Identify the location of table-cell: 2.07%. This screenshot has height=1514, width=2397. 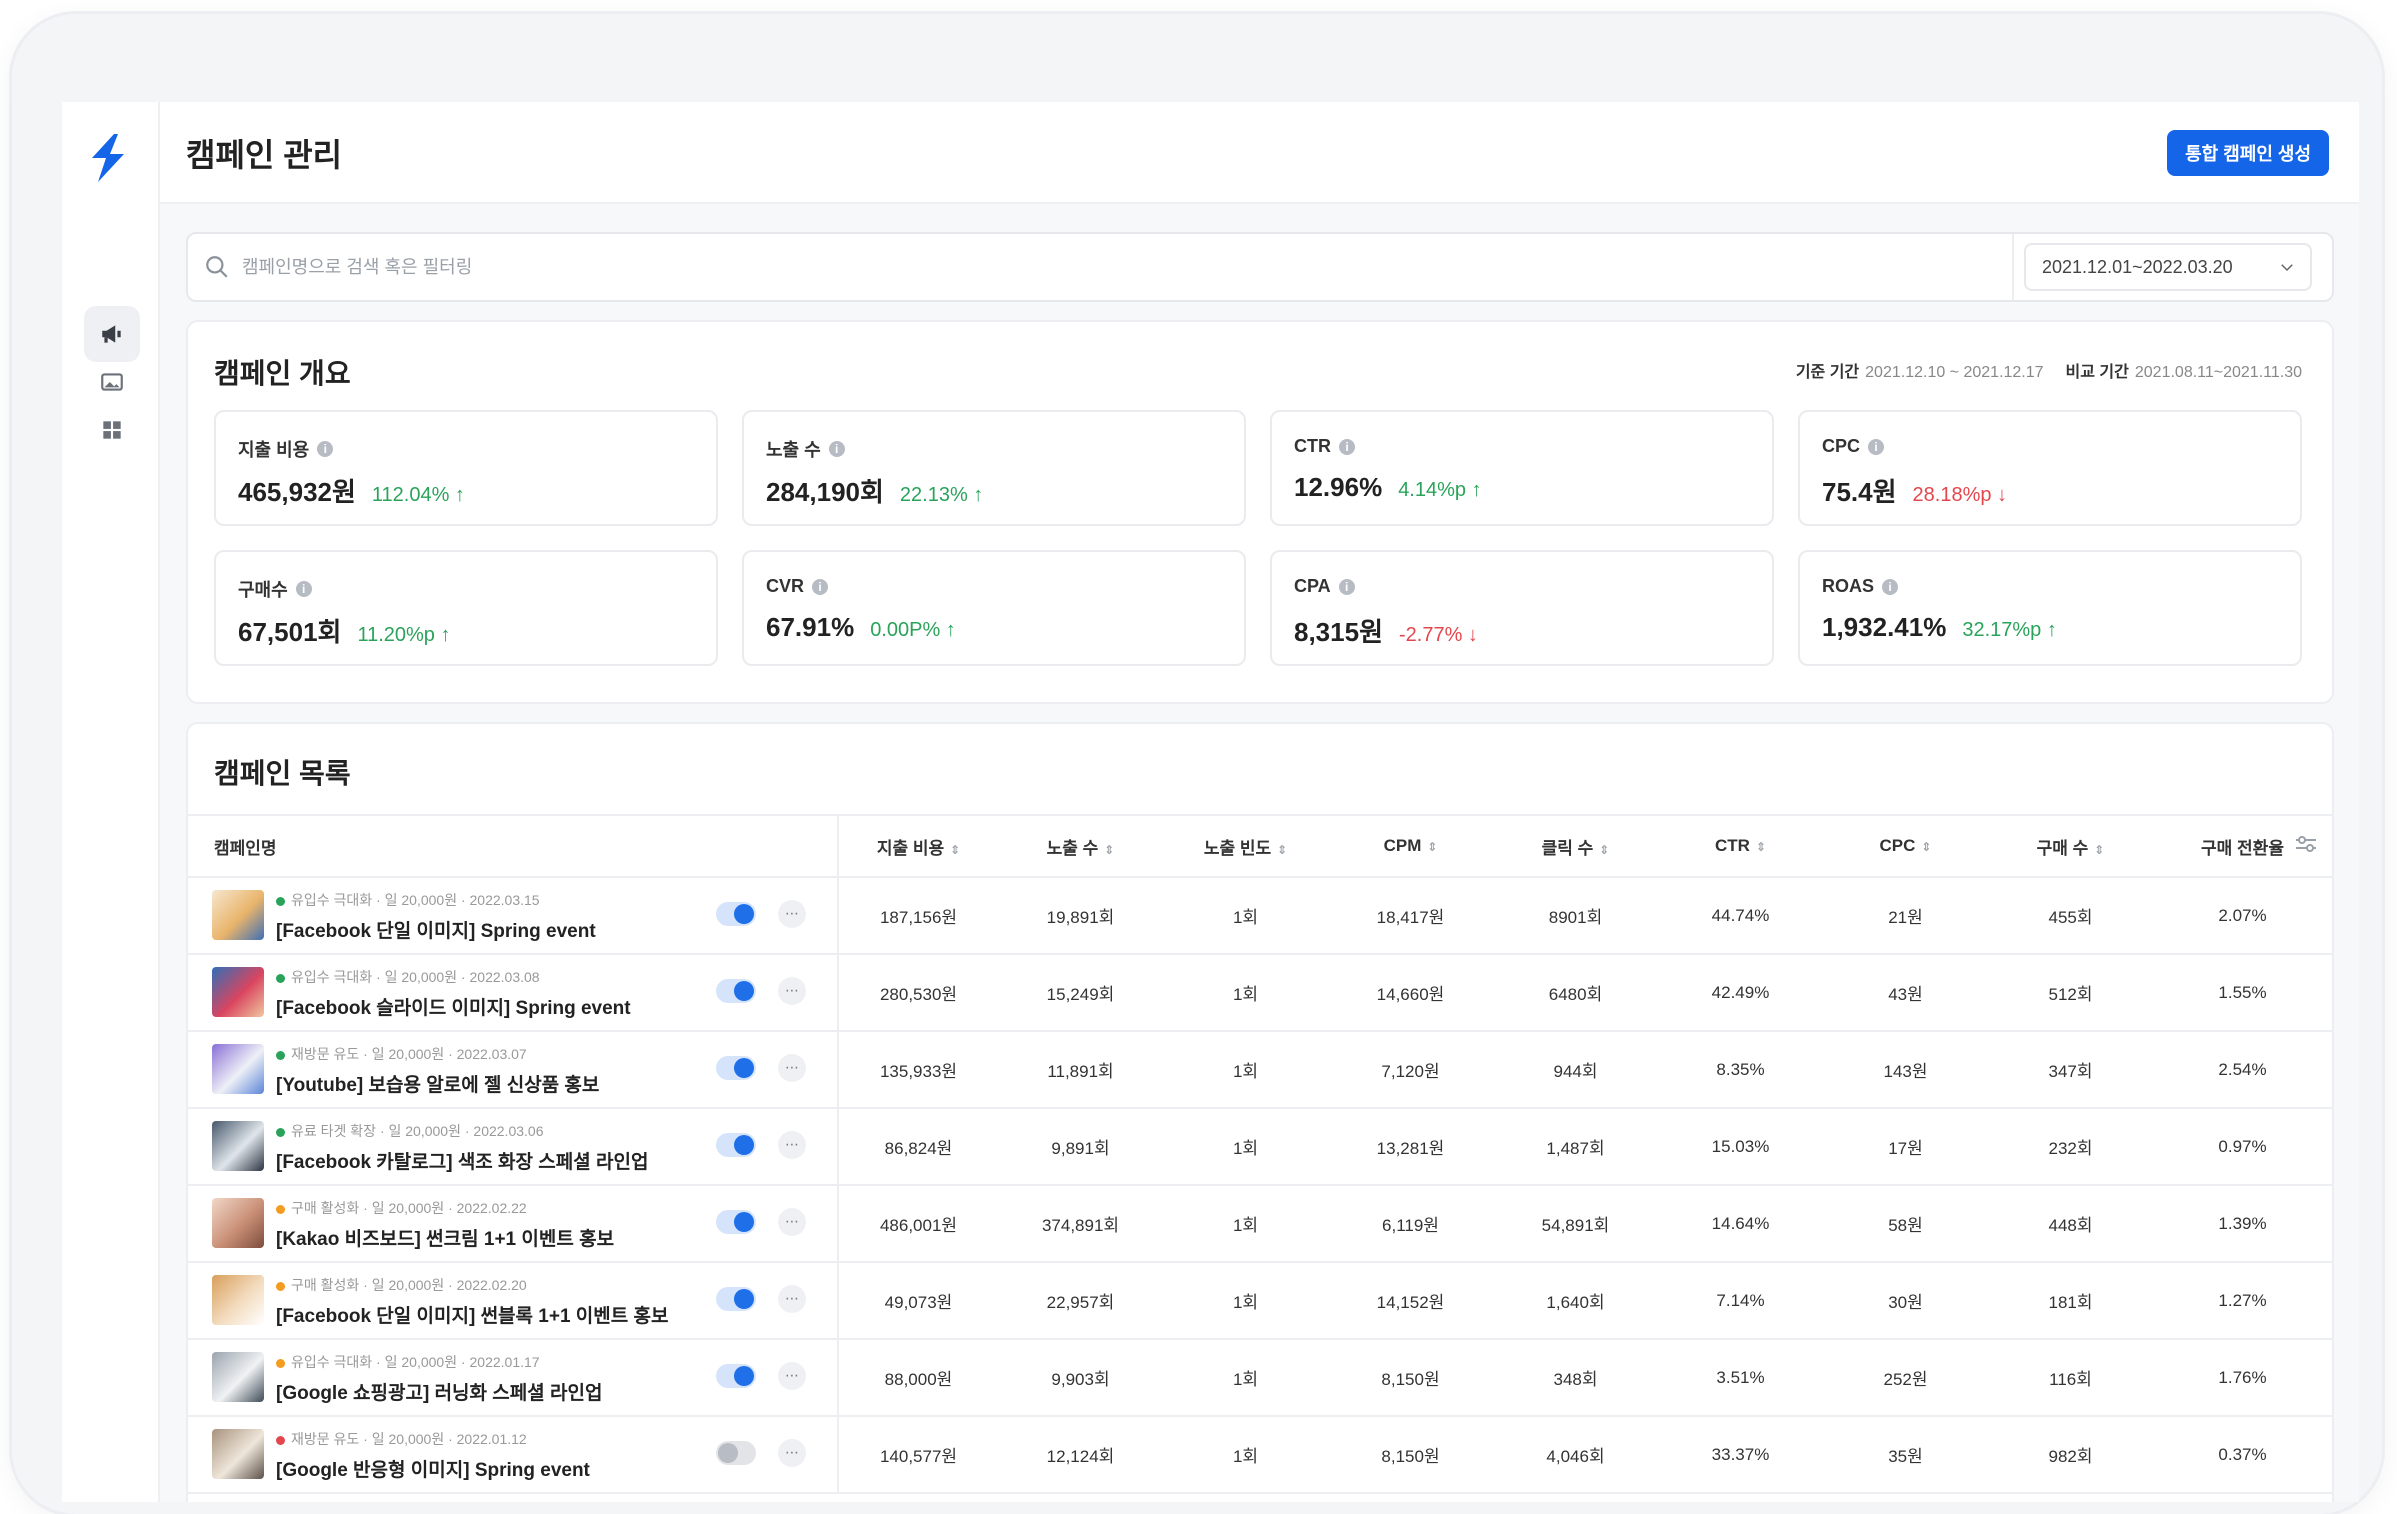
(2242, 916).